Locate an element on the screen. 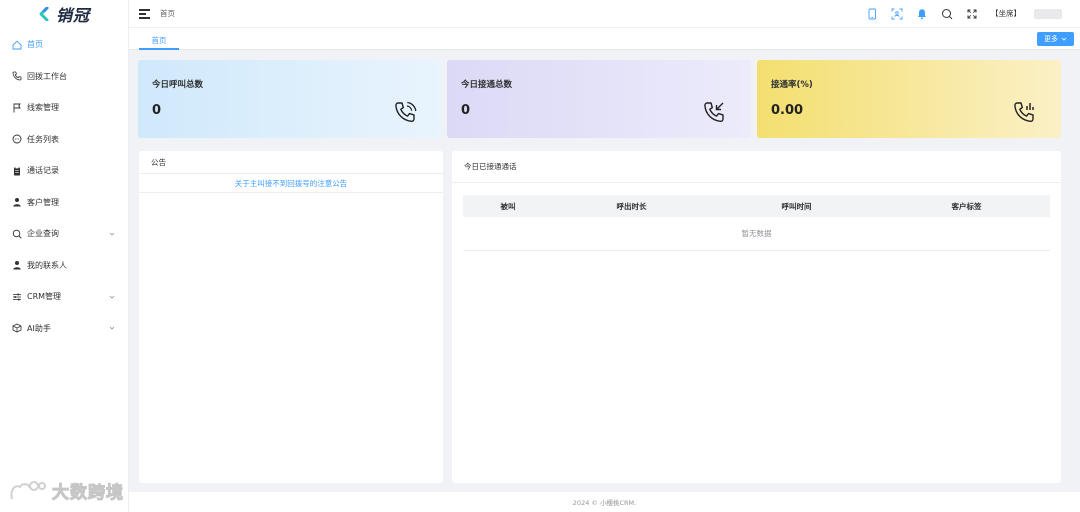  sidebar-item-my-contacts: 我的联系人 is located at coordinates (64, 266).